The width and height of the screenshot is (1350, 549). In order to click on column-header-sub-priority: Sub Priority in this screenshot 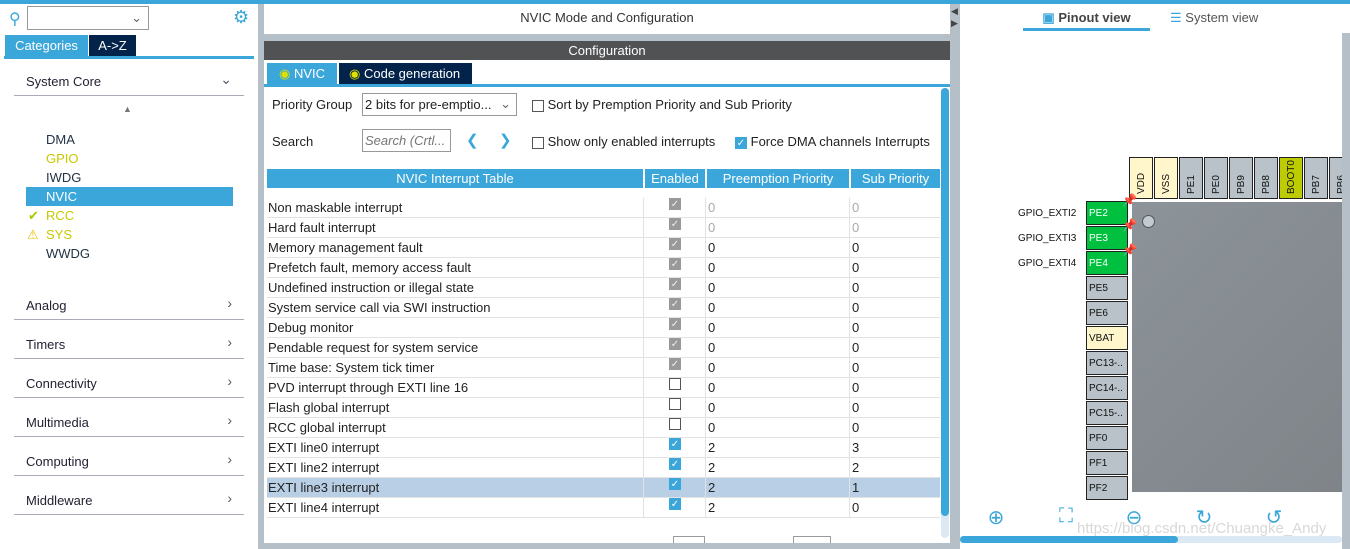, I will do `click(895, 178)`.